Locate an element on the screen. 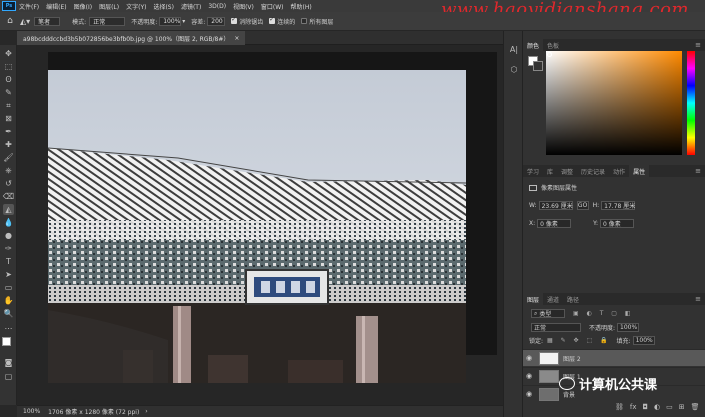 This screenshot has width=705, height=417. menu-item: 图层(L) is located at coordinates (109, 6).